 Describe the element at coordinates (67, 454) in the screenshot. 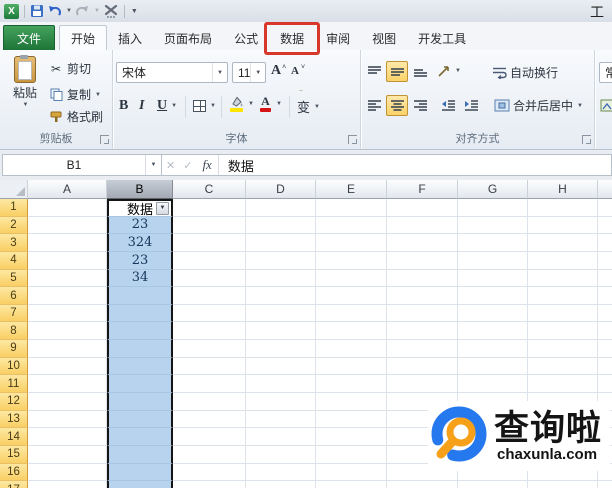

I see `cell-A15` at that location.